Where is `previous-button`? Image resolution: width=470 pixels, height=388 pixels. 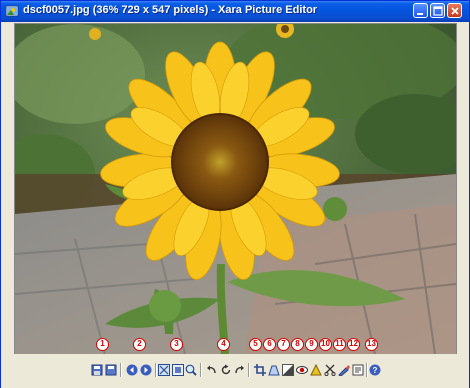
previous-button is located at coordinates (132, 370).